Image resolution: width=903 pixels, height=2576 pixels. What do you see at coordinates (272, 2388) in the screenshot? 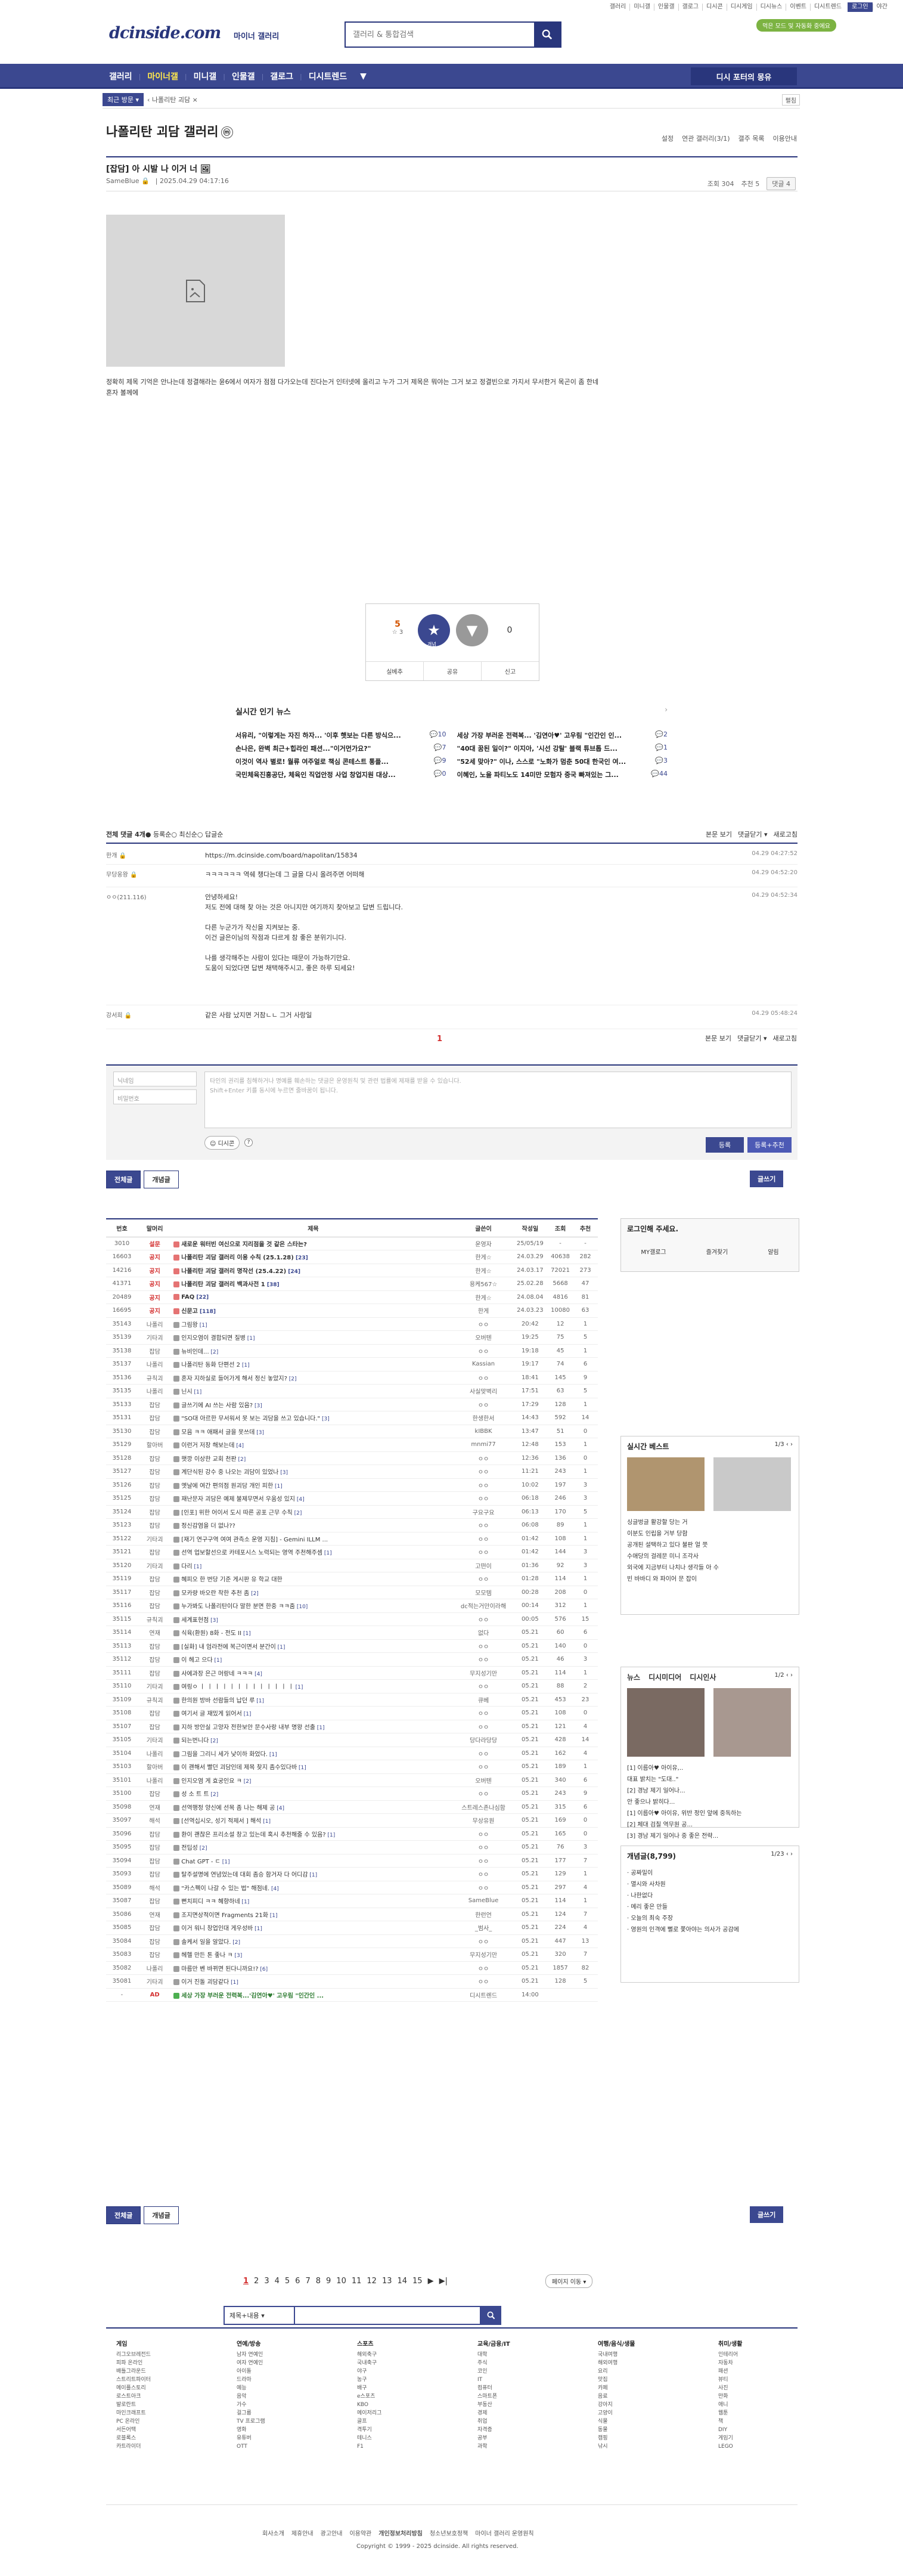
I see `footer-link: 예능` at bounding box center [272, 2388].